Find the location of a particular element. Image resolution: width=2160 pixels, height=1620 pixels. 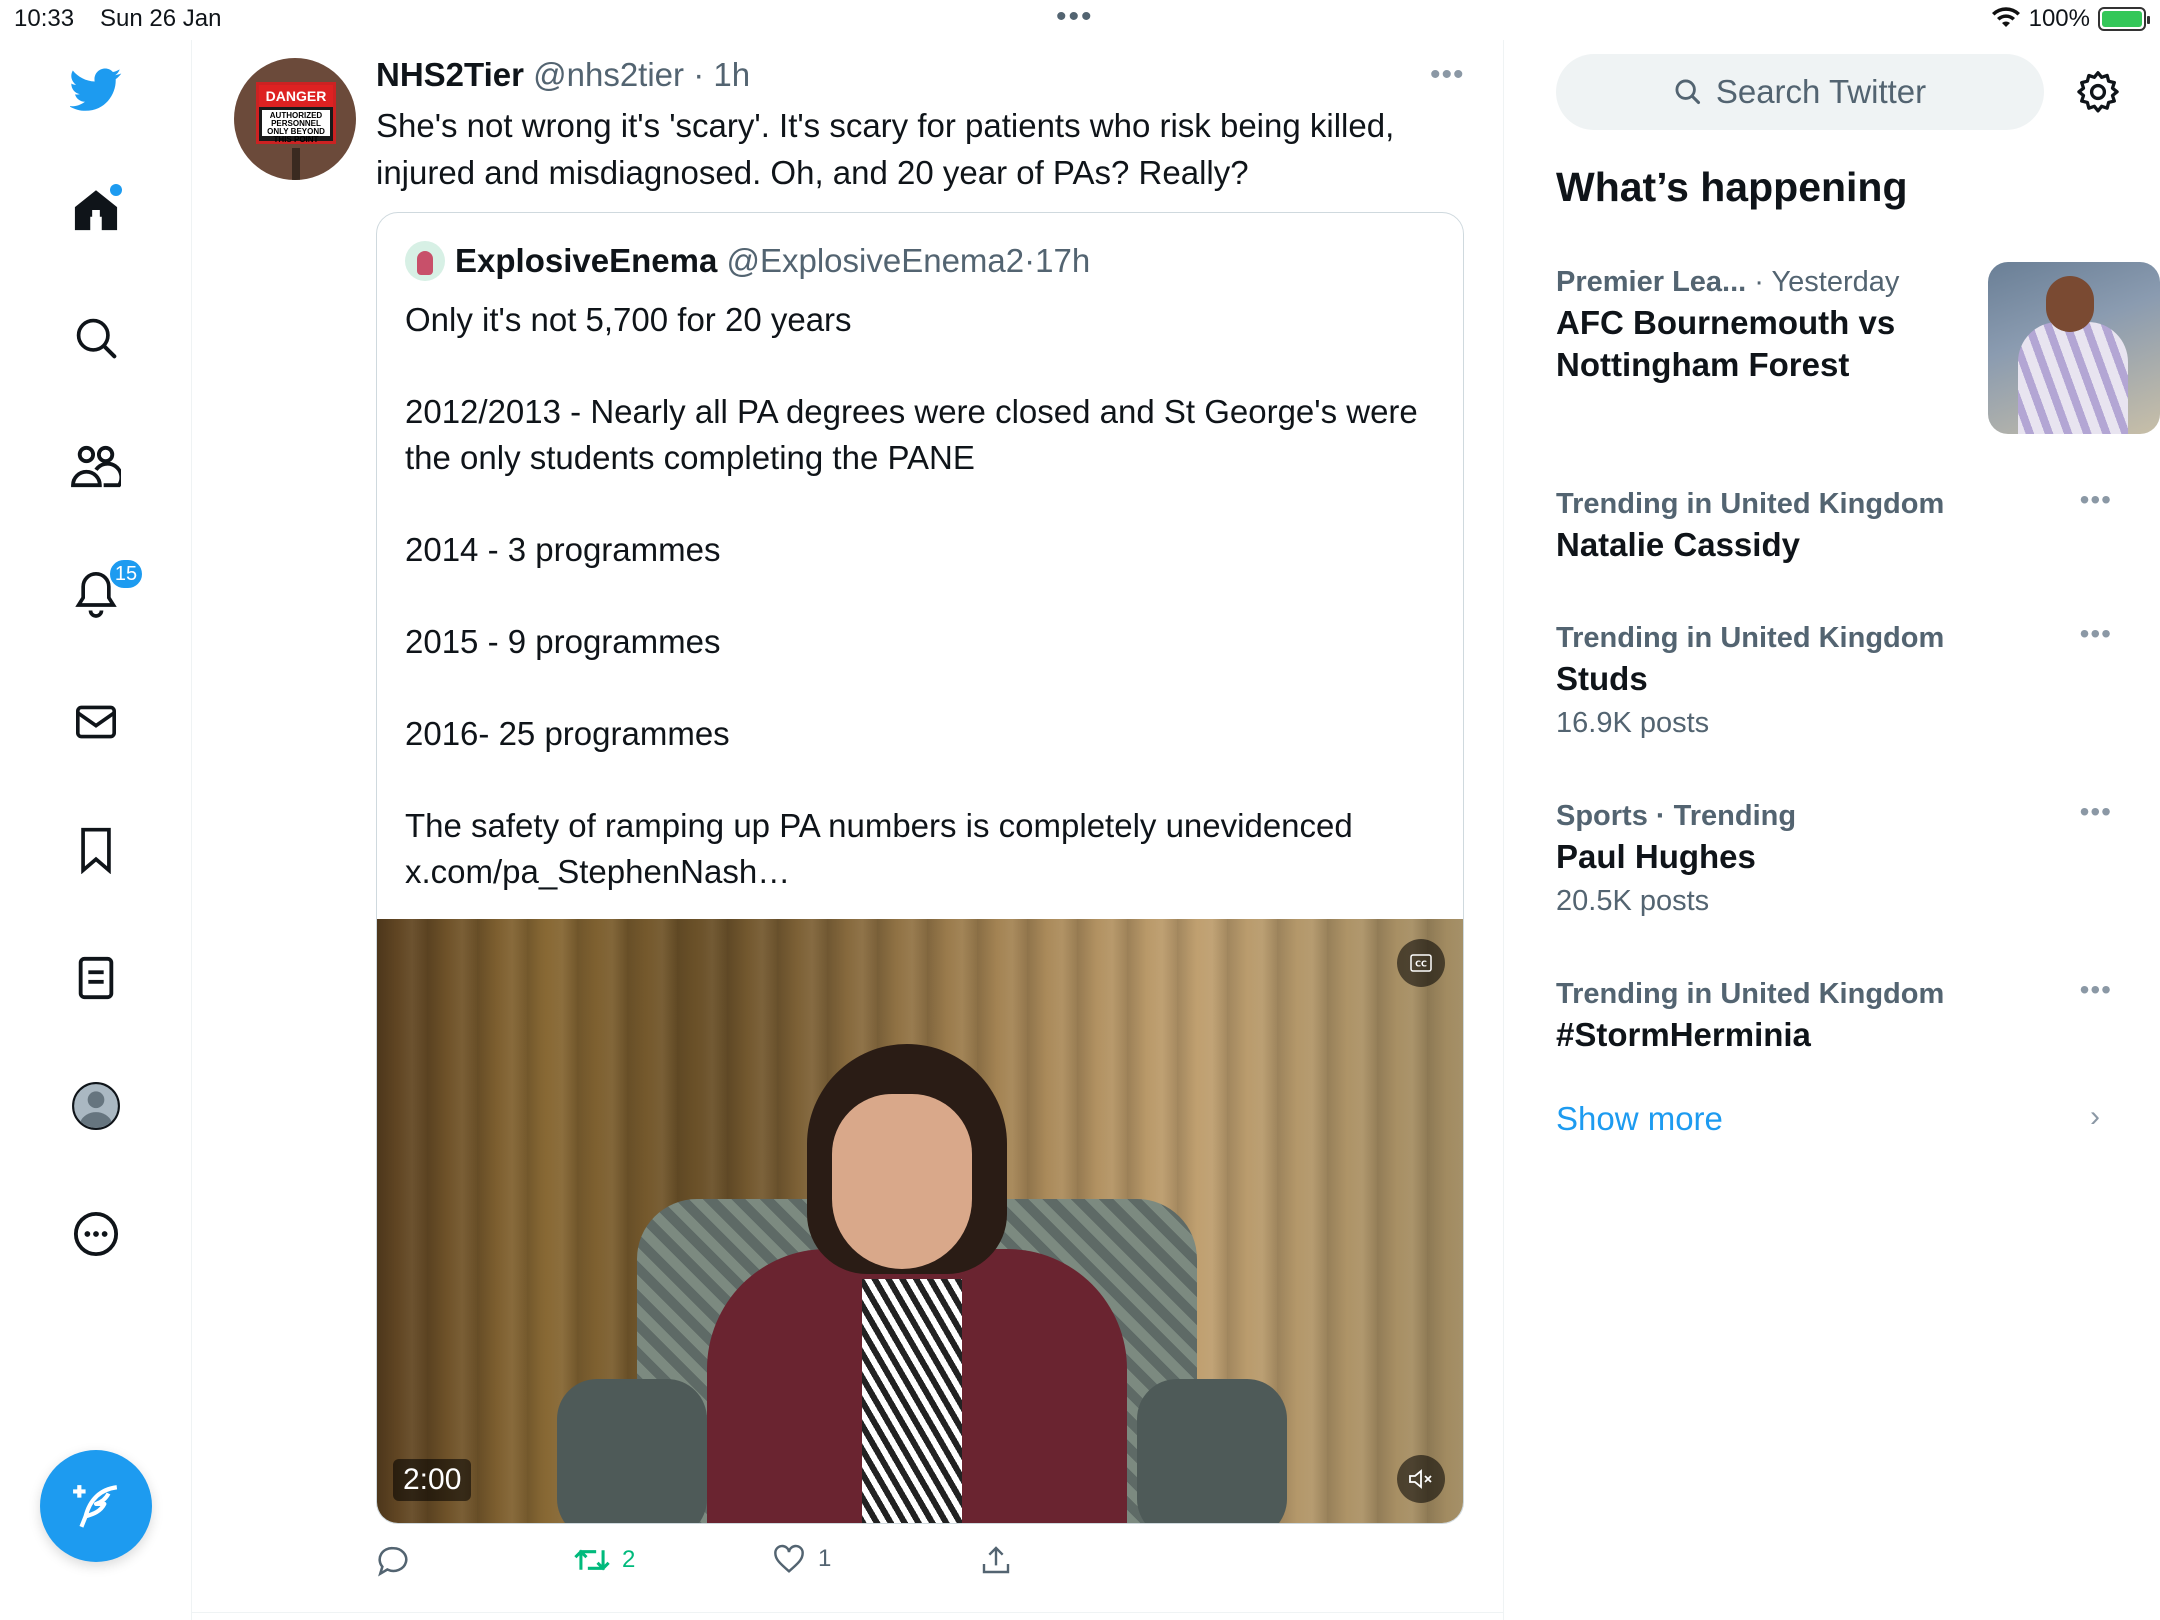

quoted-paragraph: 2014 - 3 programmes is located at coordinates (563, 549).